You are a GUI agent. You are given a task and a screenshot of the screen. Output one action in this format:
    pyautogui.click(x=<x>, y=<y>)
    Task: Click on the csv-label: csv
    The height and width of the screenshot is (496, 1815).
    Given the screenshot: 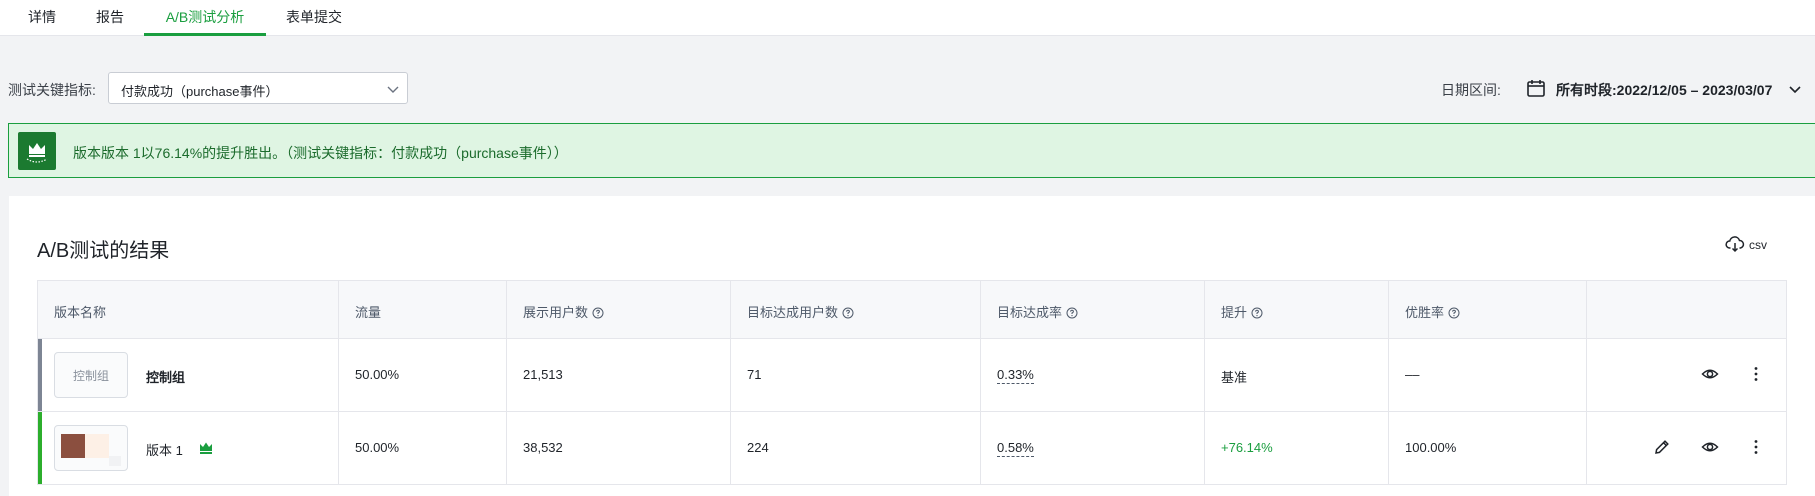 What is the action you would take?
    pyautogui.click(x=1758, y=245)
    